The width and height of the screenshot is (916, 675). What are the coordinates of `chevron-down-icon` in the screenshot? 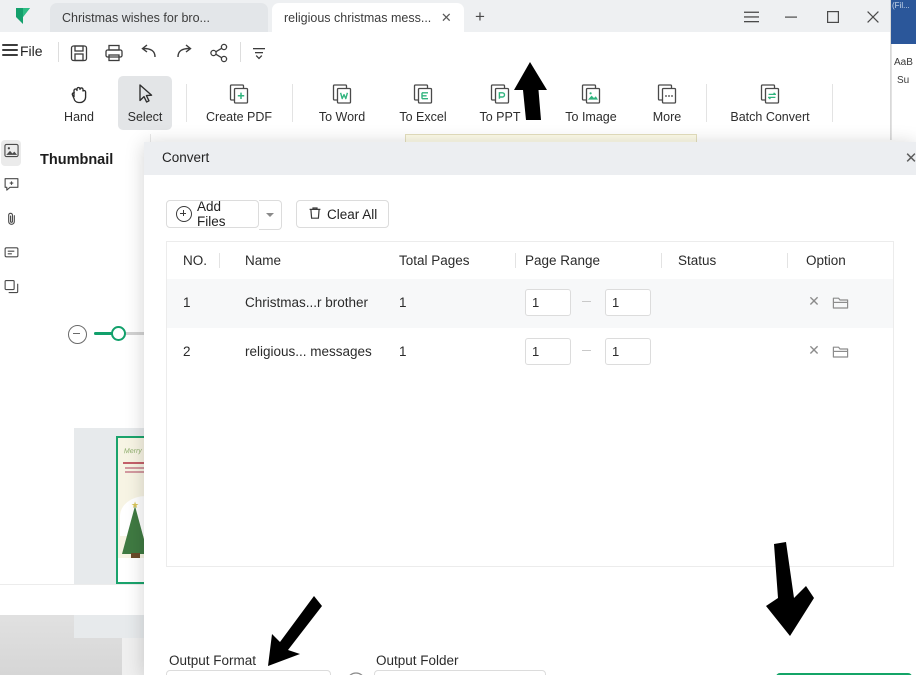 It's located at (270, 215).